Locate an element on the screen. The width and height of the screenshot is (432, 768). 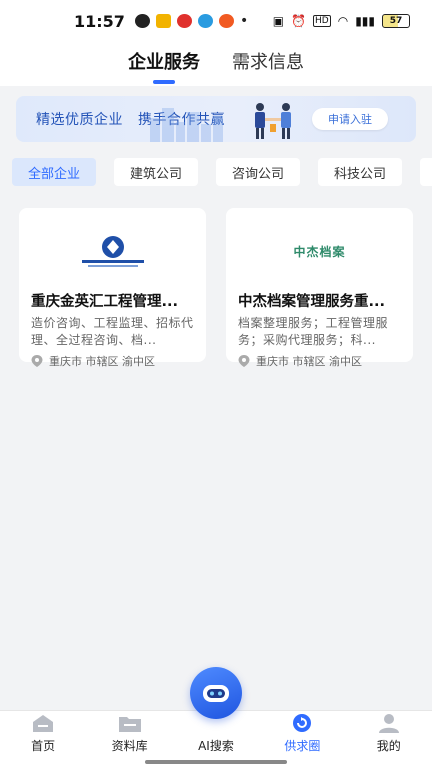
banner-text-1: 精选优质企业 is located at coordinates (79, 120).